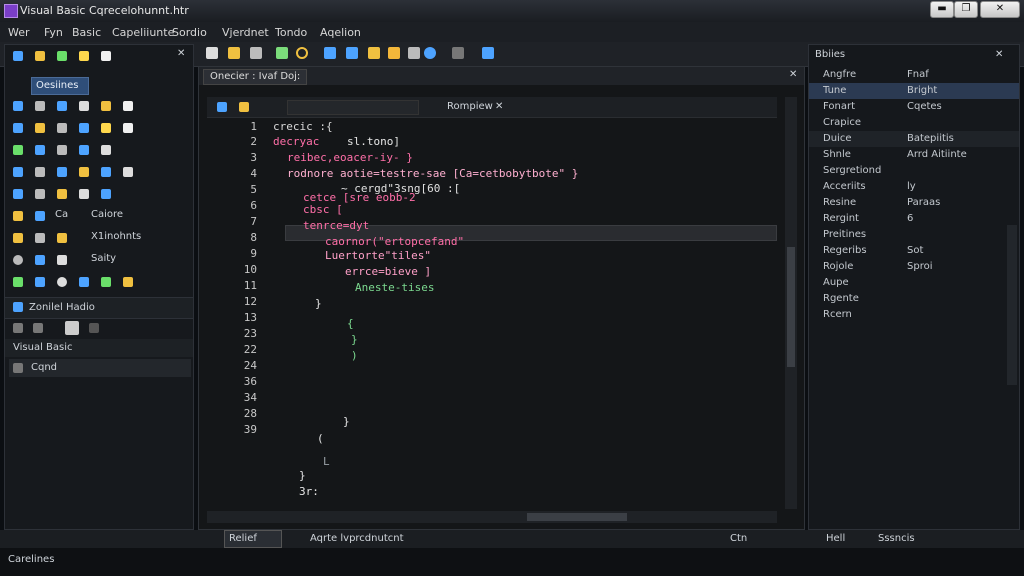 Image resolution: width=1024 pixels, height=576 pixels. I want to click on stop-icon, so click(414, 53).